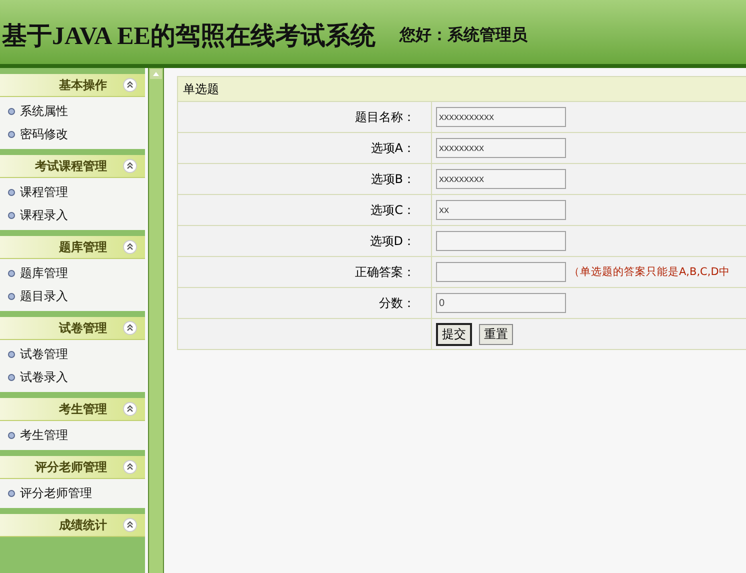  I want to click on input-field: xx, so click(501, 210).